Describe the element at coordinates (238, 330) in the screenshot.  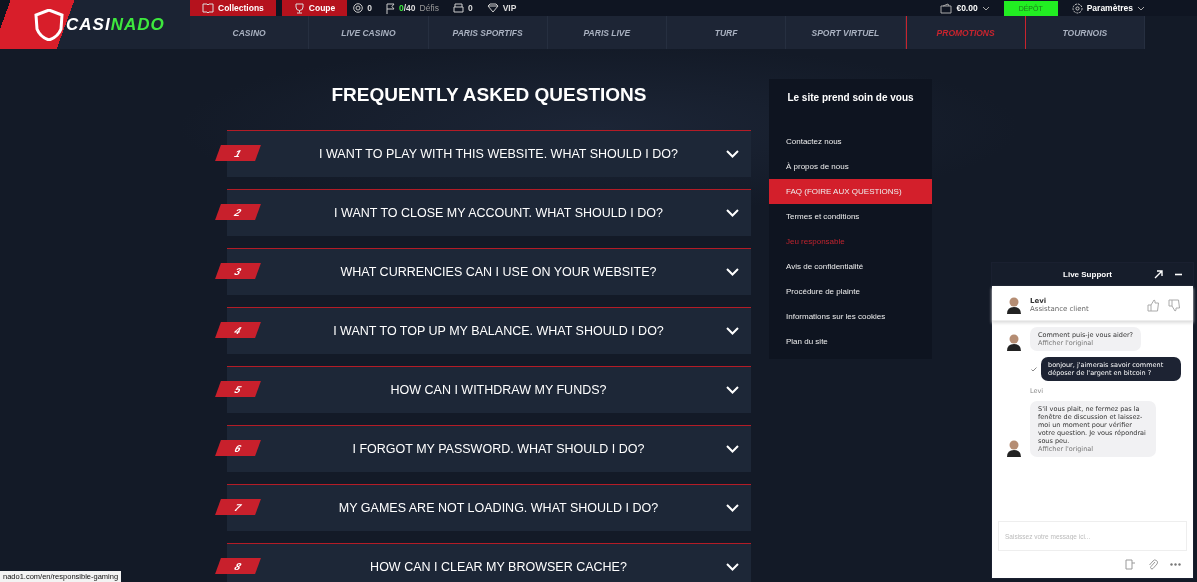
I see `question-number: 4` at that location.